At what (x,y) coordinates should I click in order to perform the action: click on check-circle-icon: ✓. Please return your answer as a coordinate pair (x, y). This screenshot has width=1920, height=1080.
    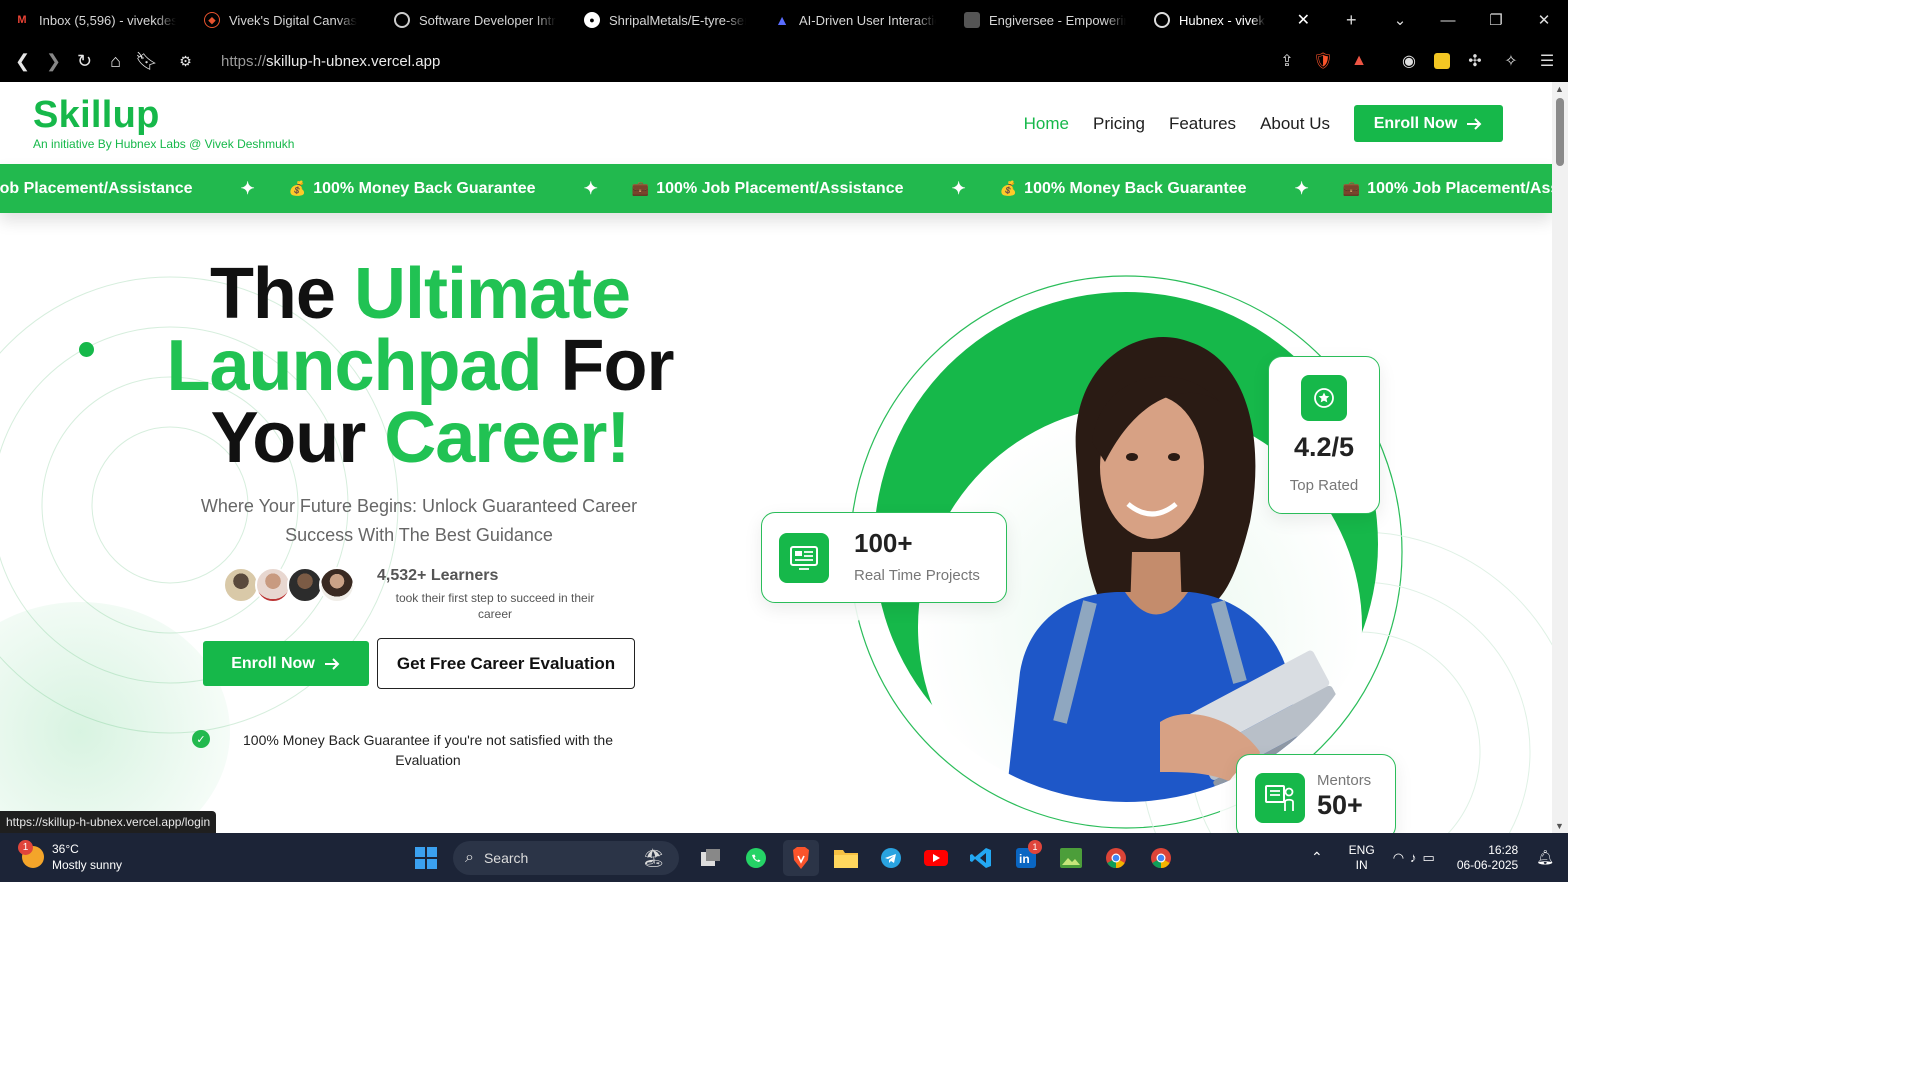
    Looking at the image, I should click on (201, 739).